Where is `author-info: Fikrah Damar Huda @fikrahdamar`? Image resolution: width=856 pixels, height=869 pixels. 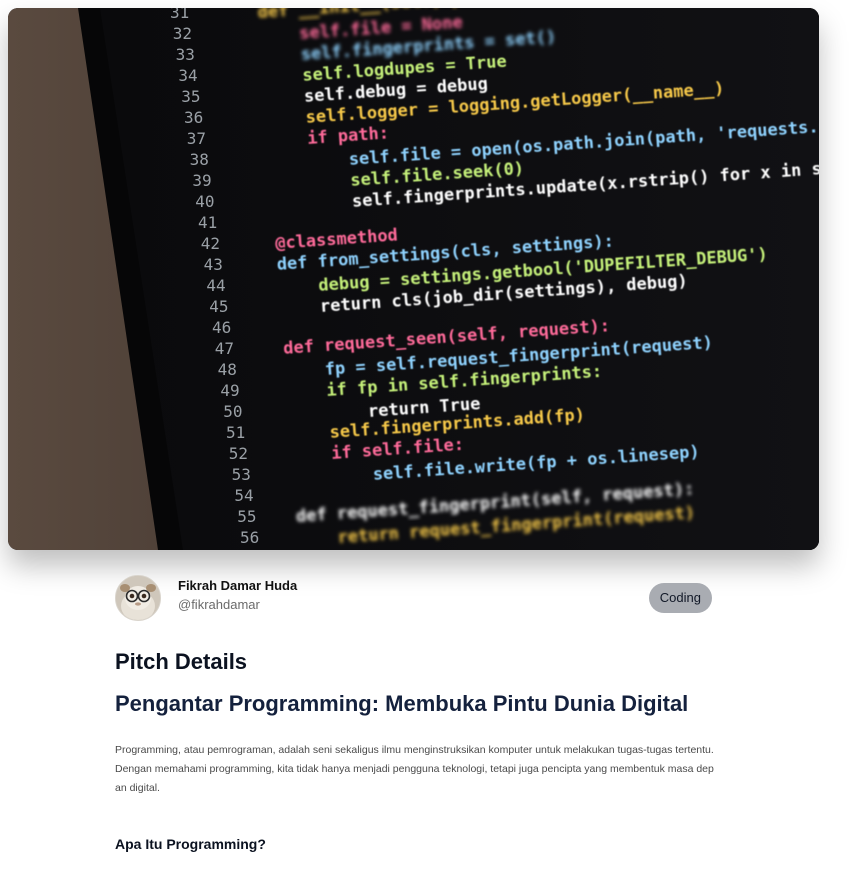
author-info: Fikrah Damar Huda @fikrahdamar is located at coordinates (206, 598).